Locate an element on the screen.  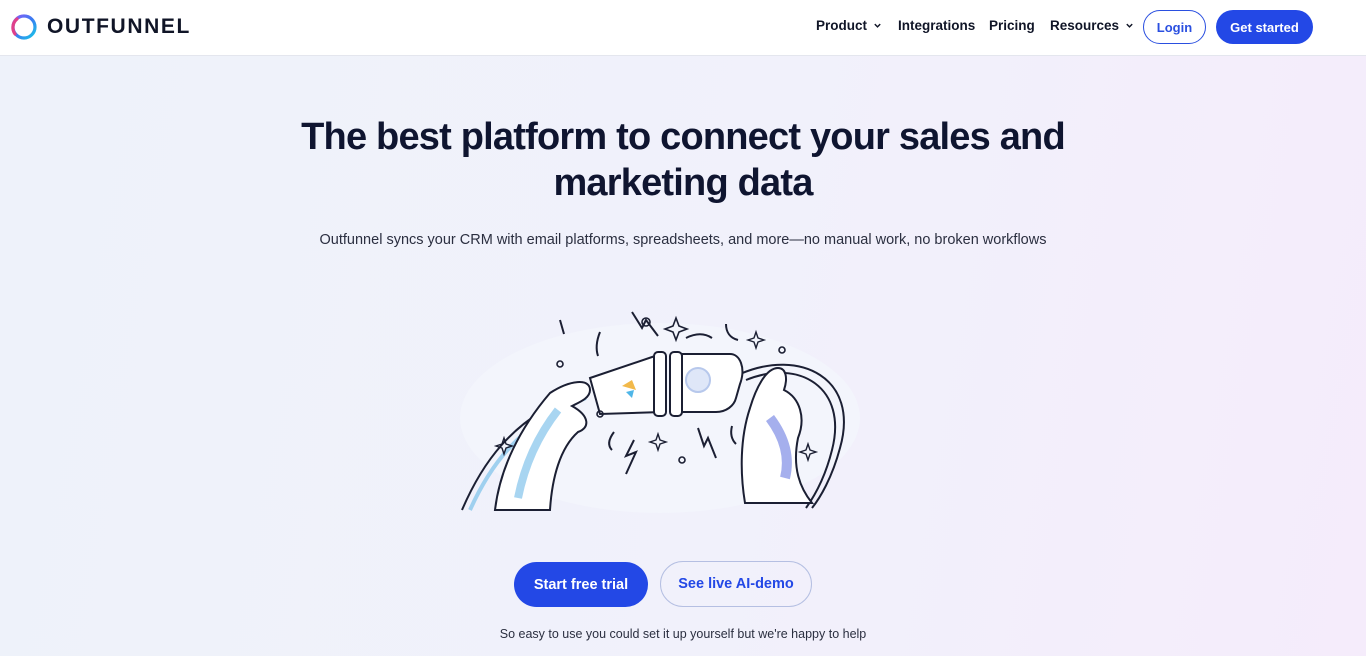
nav-label: Integrations is located at coordinates (937, 25).